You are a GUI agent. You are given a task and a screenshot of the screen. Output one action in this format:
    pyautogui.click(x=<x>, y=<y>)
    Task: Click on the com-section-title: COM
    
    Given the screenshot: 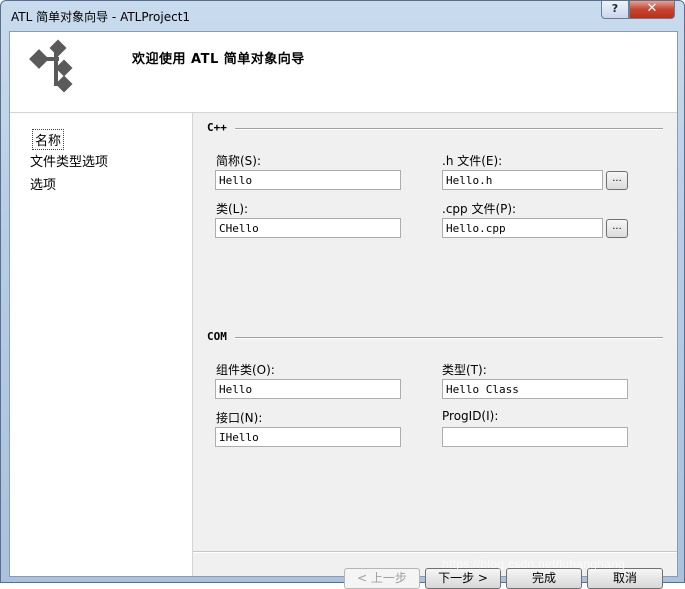 What is the action you would take?
    pyautogui.click(x=217, y=336)
    